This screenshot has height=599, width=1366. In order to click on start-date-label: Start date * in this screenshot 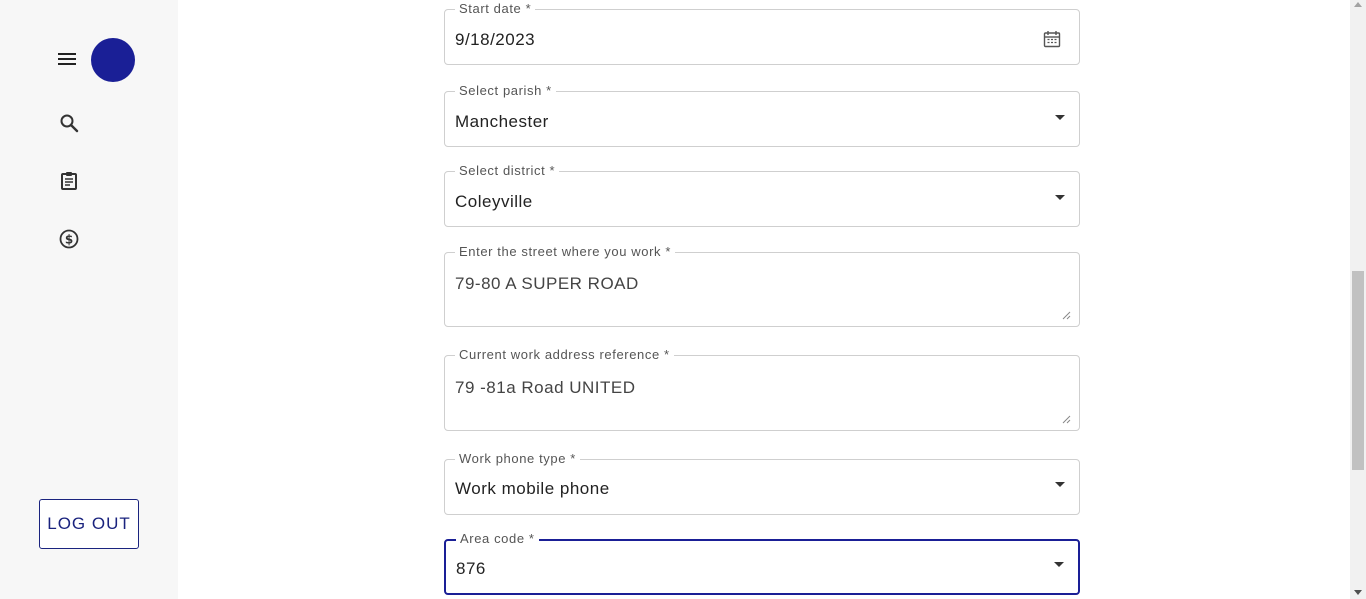, I will do `click(495, 9)`.